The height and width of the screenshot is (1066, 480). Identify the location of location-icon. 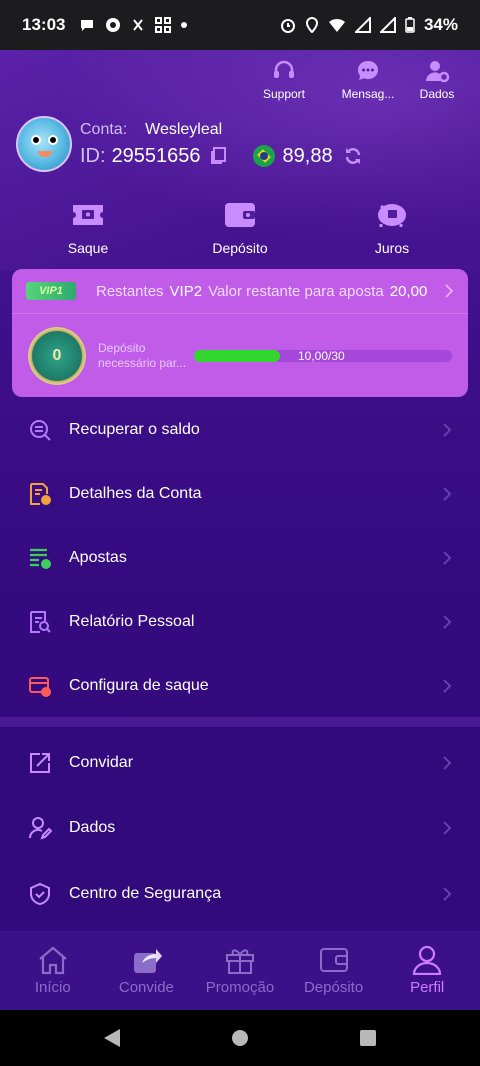
(311, 25).